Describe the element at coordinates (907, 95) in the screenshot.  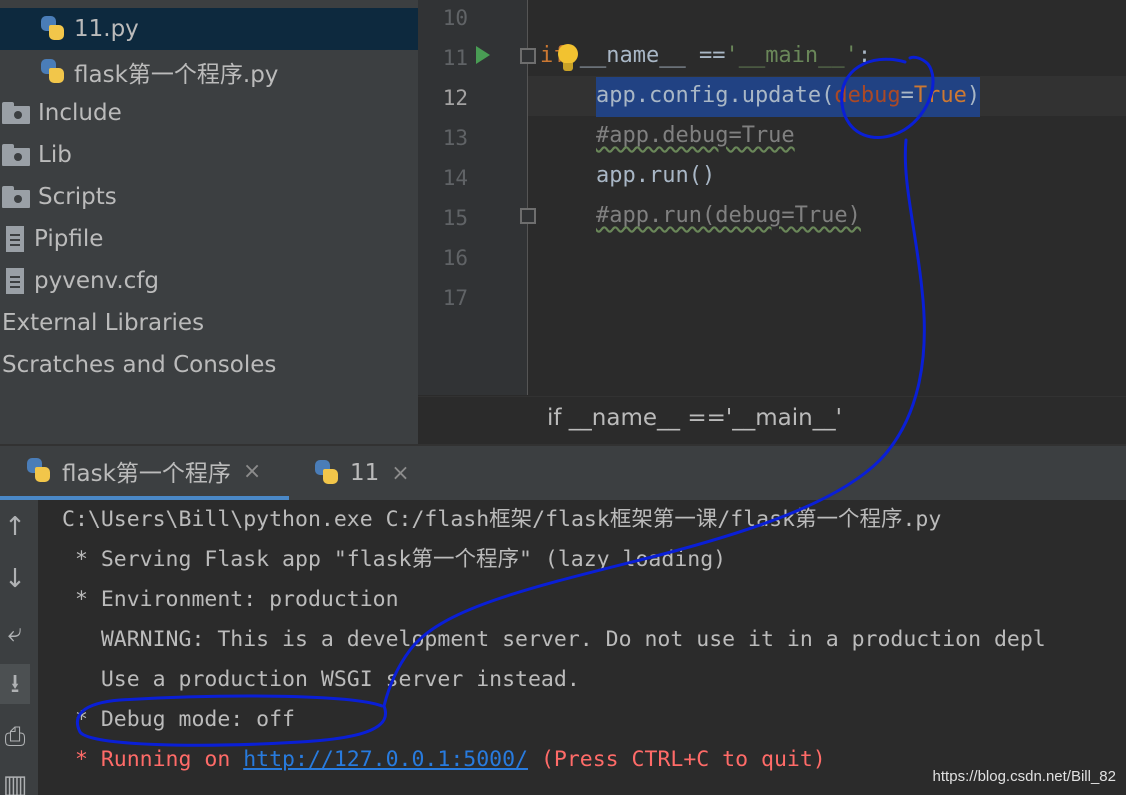
I see `code-text: =` at that location.